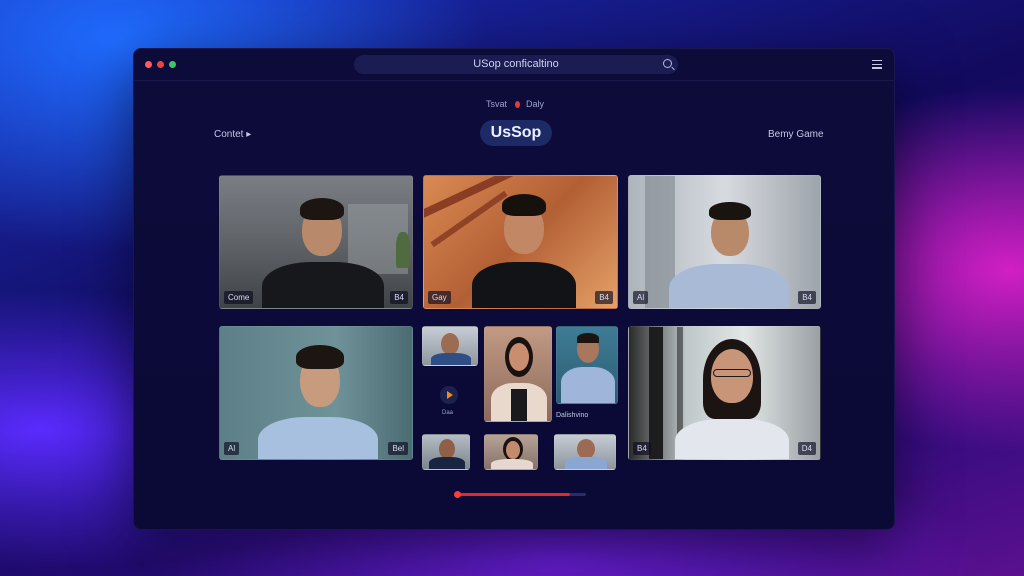 The width and height of the screenshot is (1024, 576). What do you see at coordinates (398, 448) in the screenshot?
I see `participant-status-badge: Bel` at bounding box center [398, 448].